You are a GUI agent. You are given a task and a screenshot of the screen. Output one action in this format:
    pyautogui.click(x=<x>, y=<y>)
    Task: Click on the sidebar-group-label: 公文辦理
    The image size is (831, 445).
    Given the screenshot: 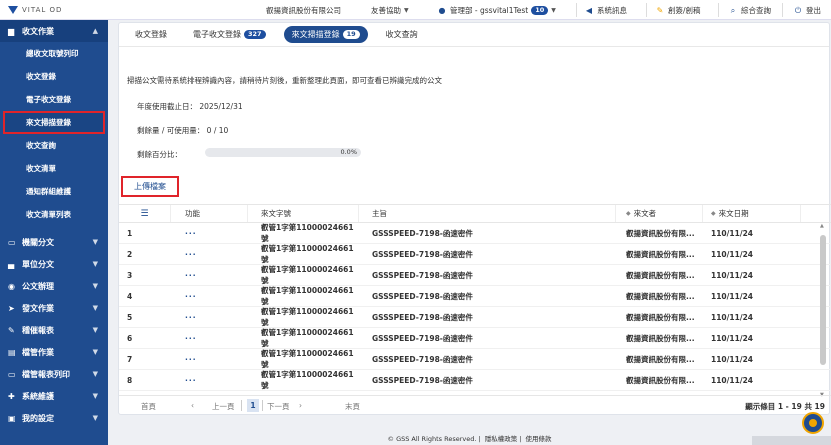 What is the action you would take?
    pyautogui.click(x=38, y=286)
    